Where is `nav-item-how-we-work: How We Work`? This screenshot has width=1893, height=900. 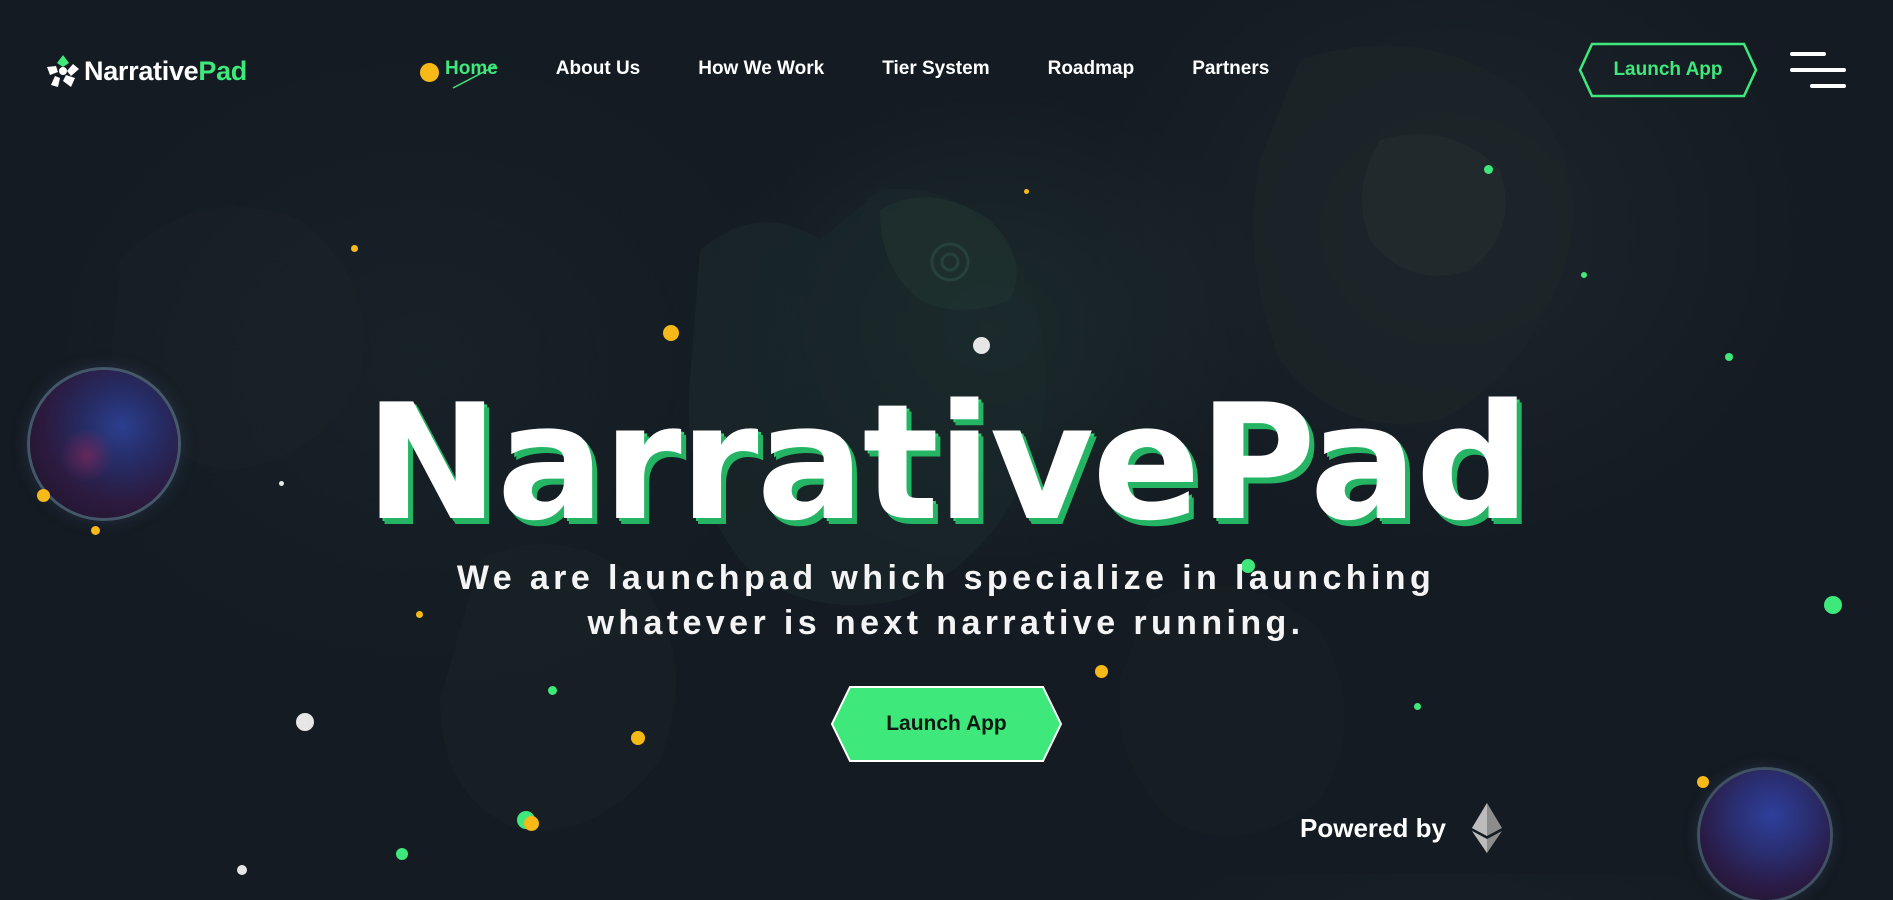
nav-item-how-we-work: How We Work is located at coordinates (761, 69).